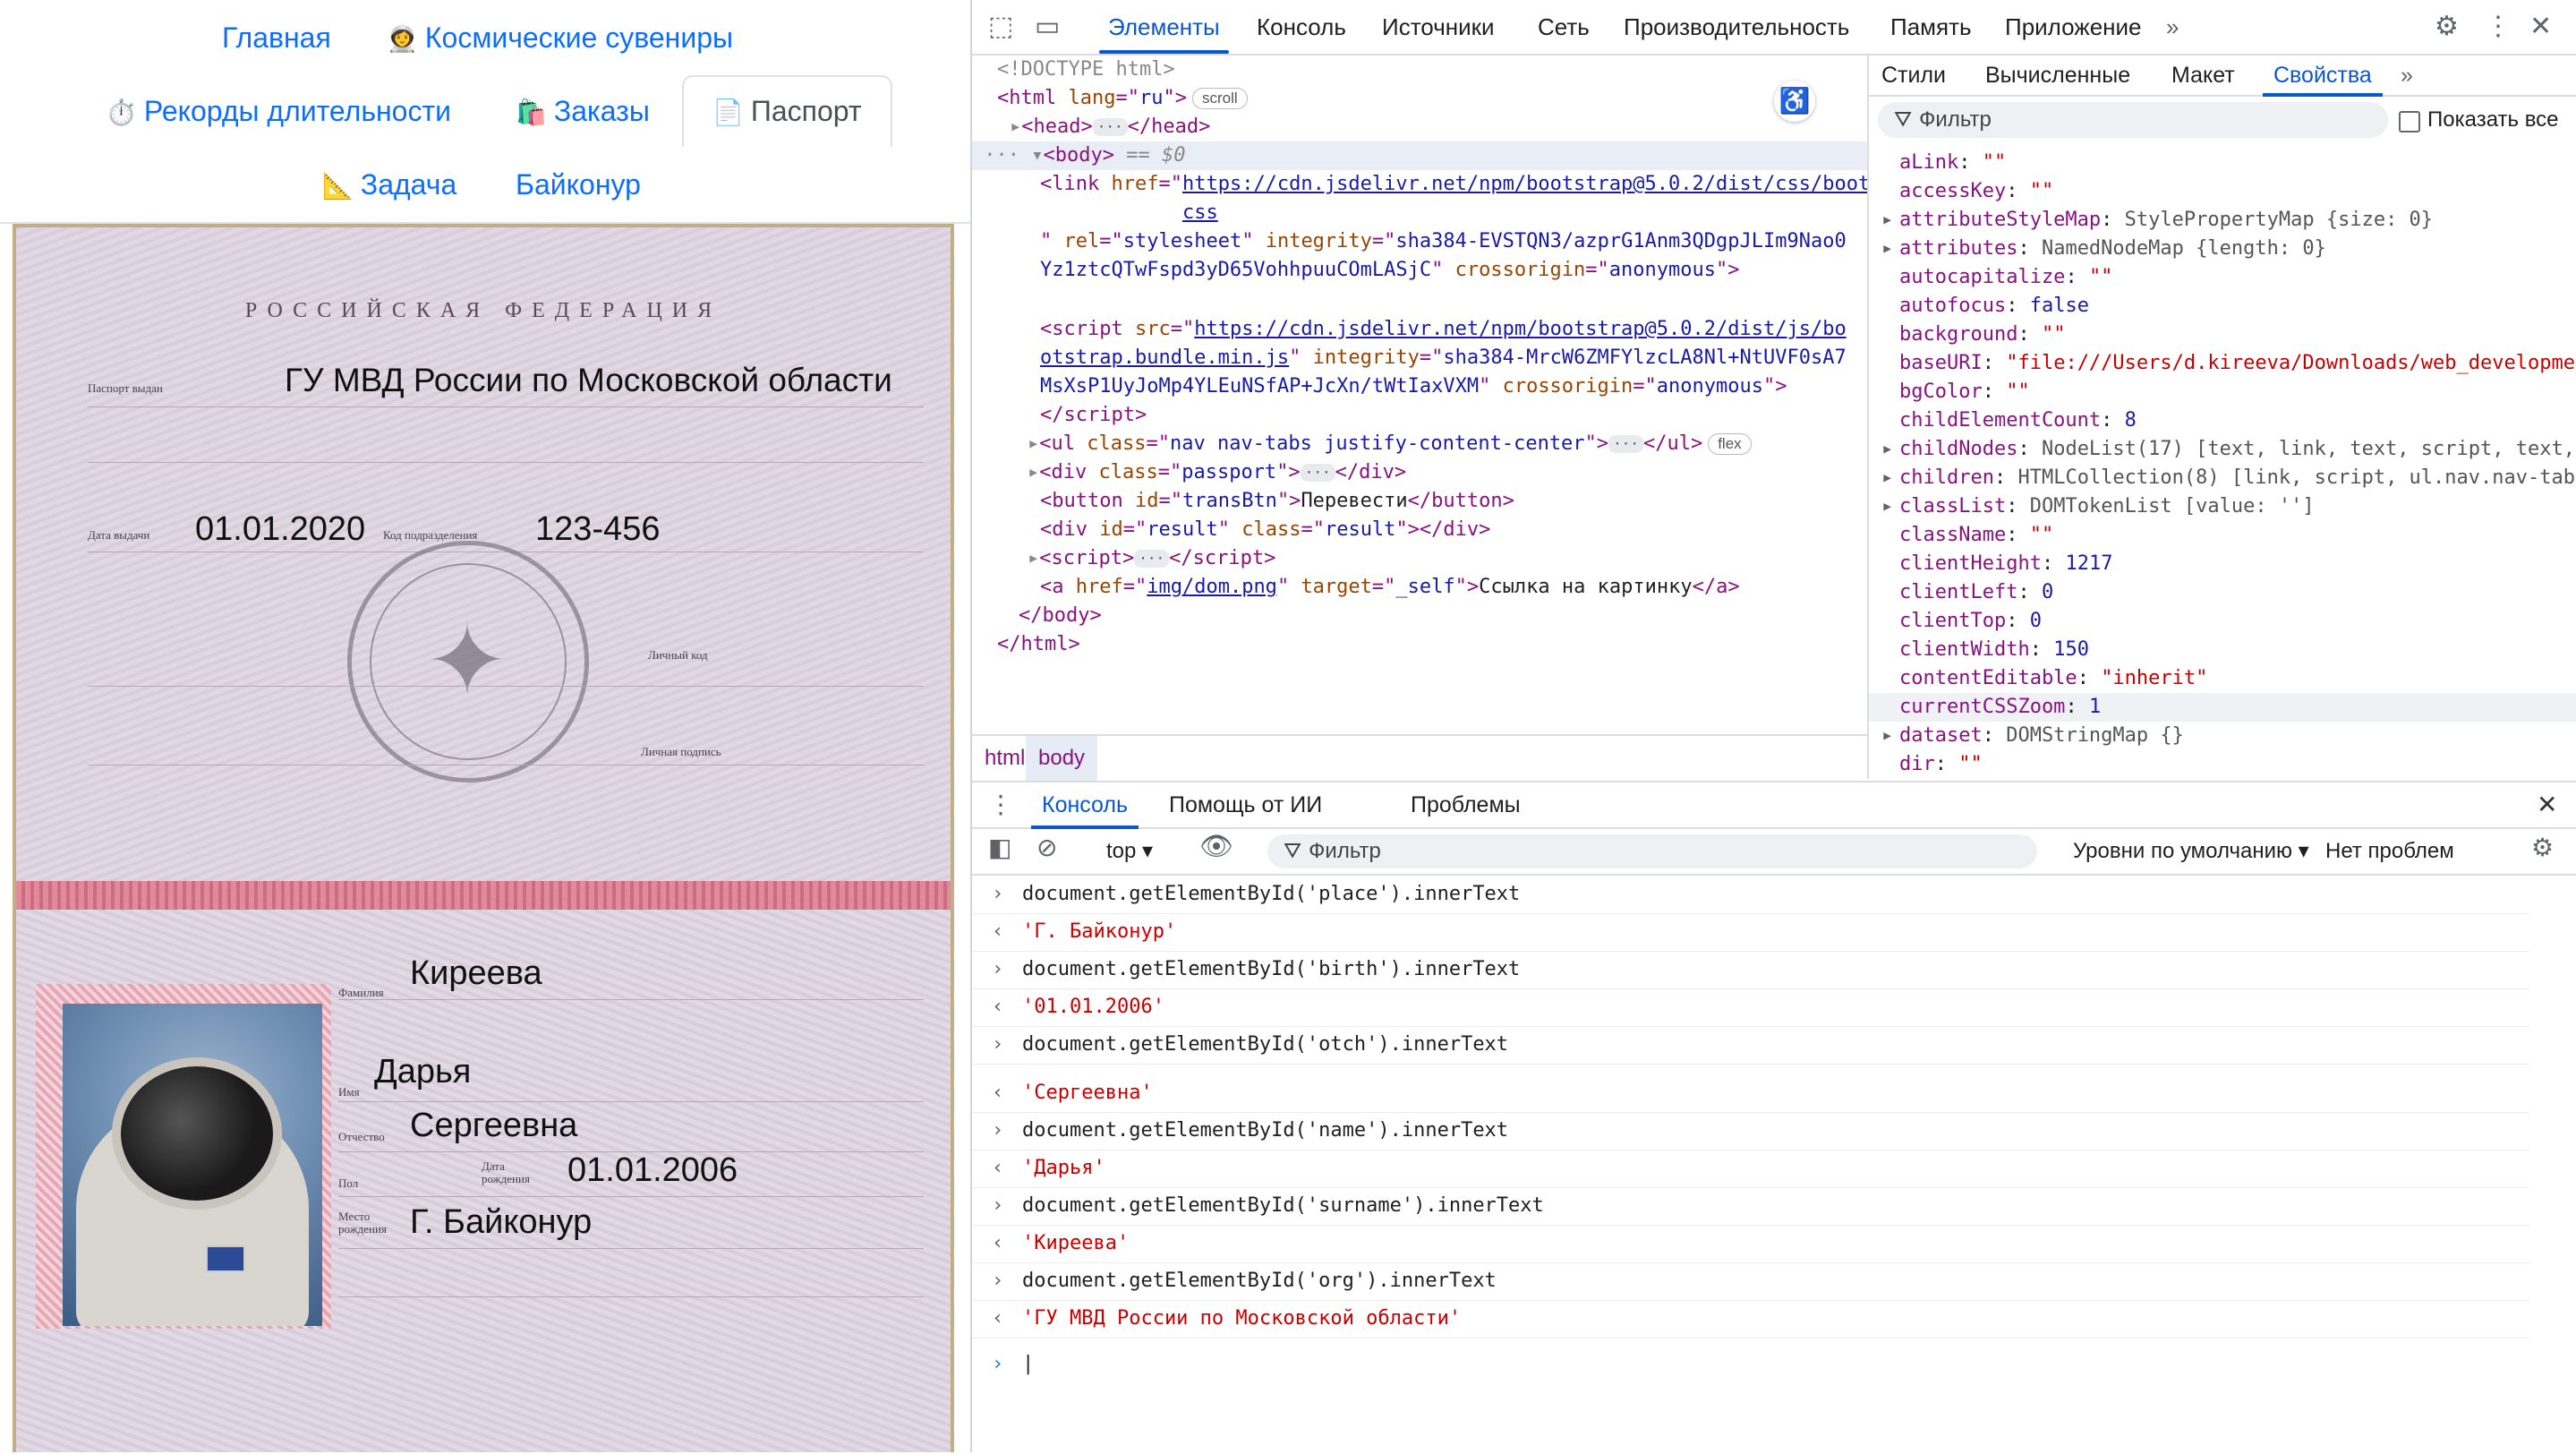 This screenshot has height=1454, width=2576. What do you see at coordinates (2222, 392) in the screenshot?
I see `property-row: bgColor: ""` at bounding box center [2222, 392].